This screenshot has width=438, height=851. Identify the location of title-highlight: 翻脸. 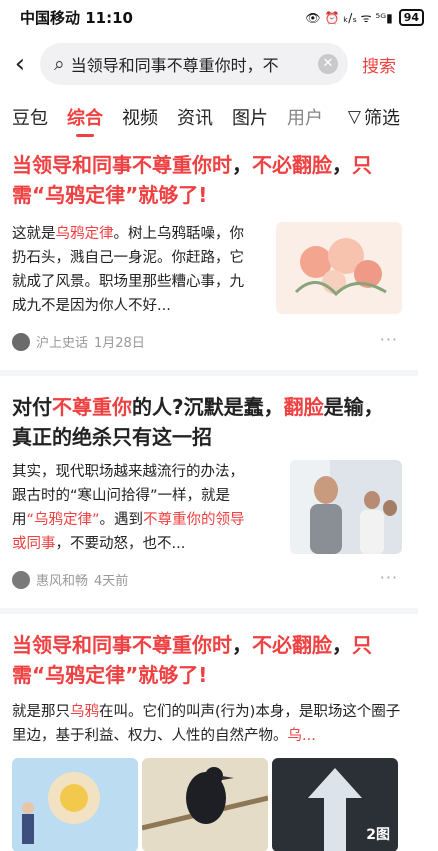
(303, 407).